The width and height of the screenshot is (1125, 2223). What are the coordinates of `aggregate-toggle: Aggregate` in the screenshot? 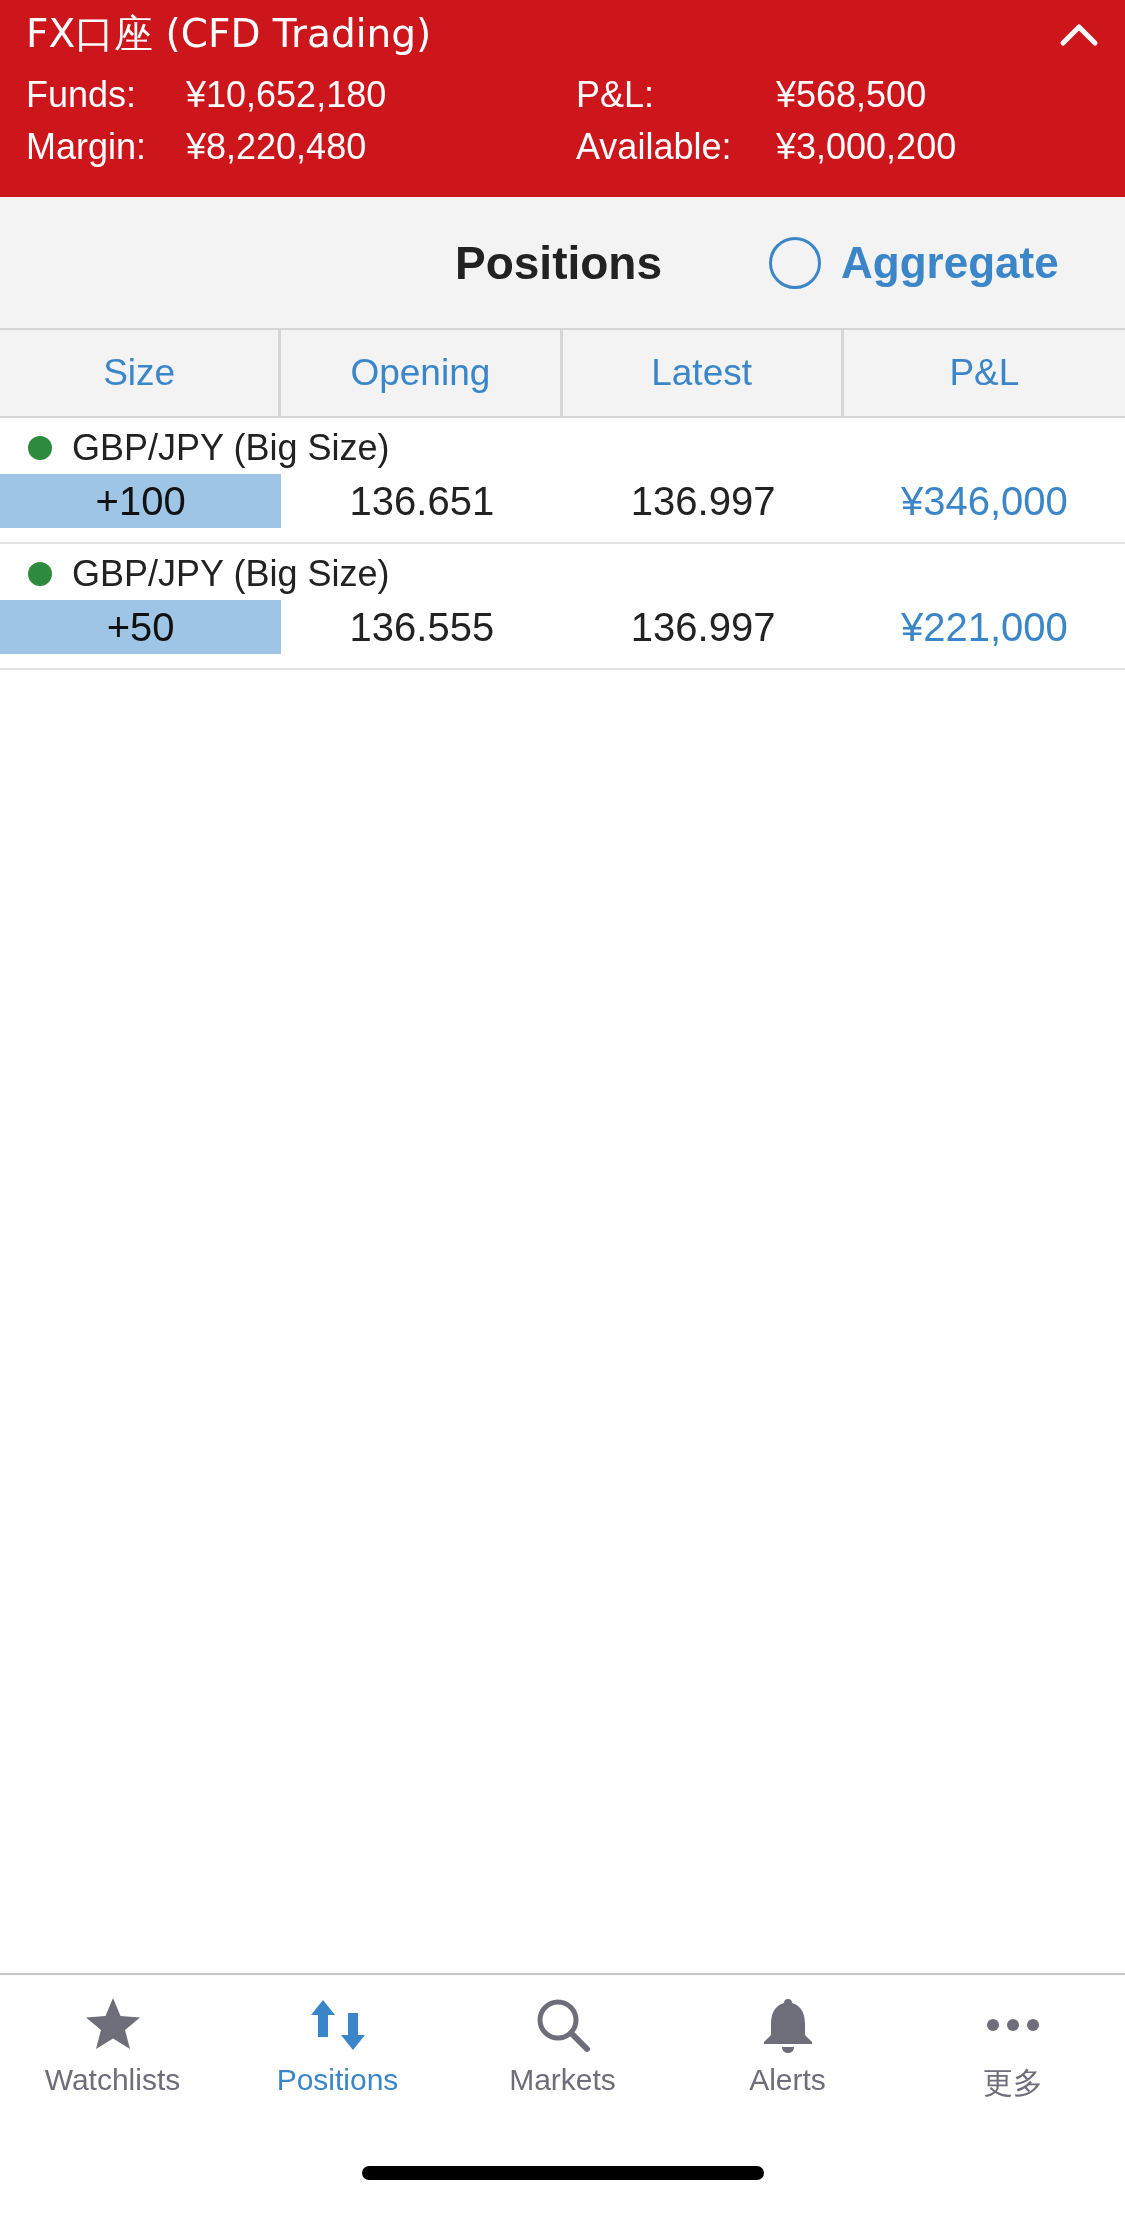 It's located at (914, 262).